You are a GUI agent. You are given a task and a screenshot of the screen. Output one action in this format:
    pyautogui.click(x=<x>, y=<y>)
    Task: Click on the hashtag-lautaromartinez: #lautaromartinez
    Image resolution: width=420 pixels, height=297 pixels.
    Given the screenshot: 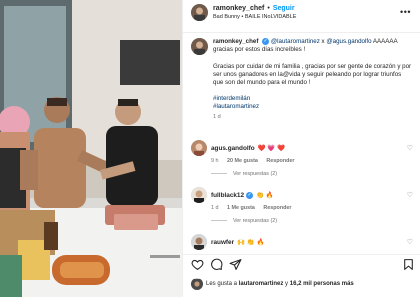 What is the action you would take?
    pyautogui.click(x=313, y=107)
    